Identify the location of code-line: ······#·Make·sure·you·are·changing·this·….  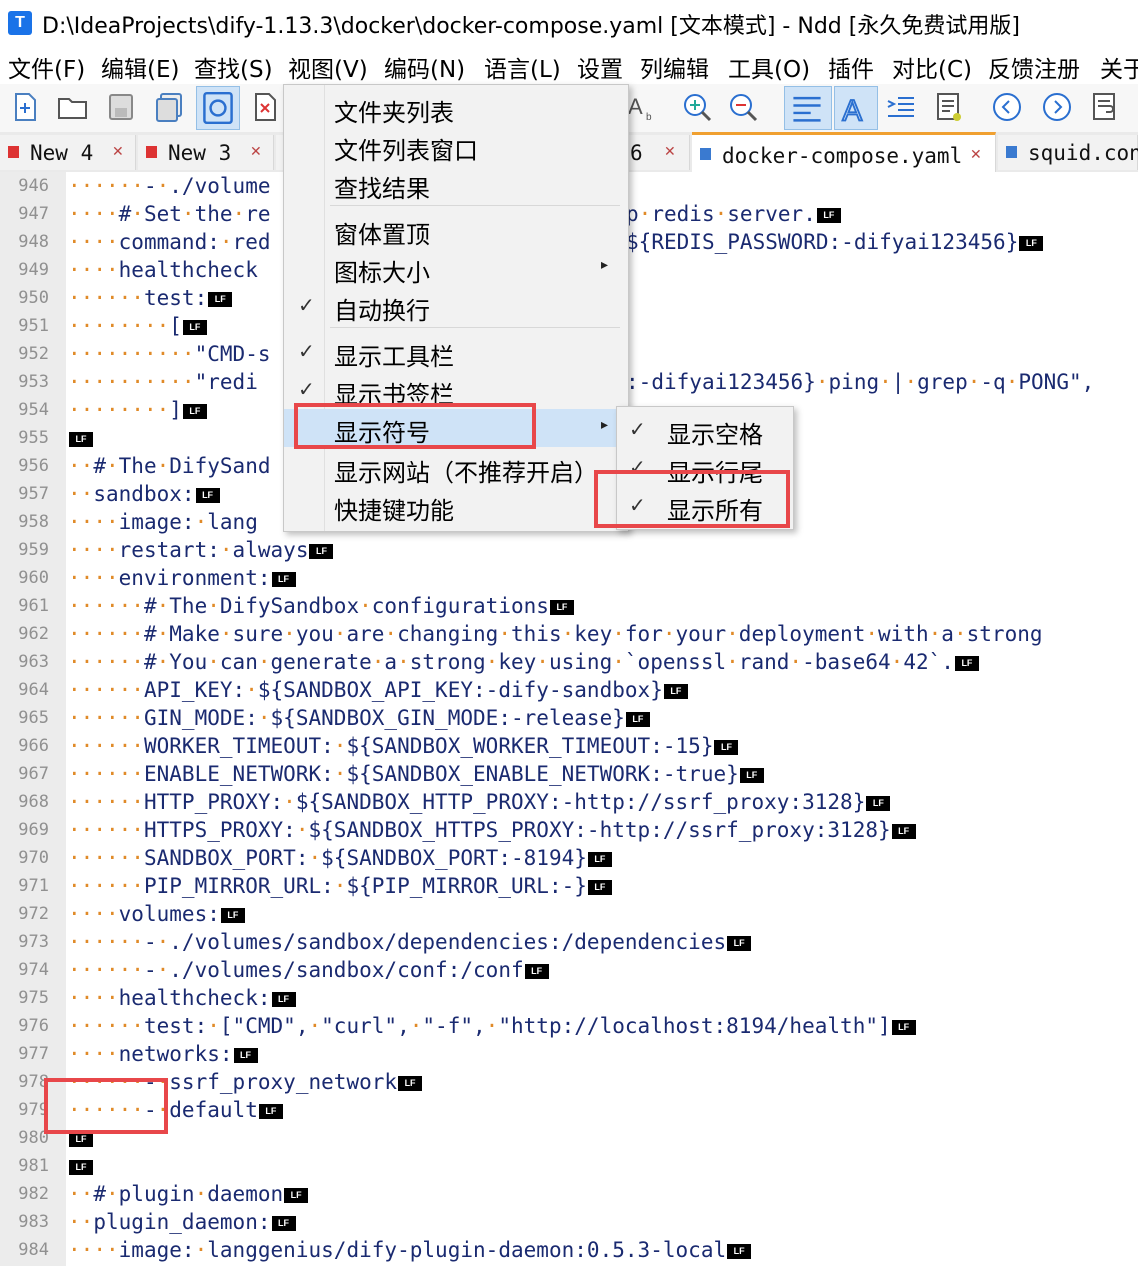
(555, 634).